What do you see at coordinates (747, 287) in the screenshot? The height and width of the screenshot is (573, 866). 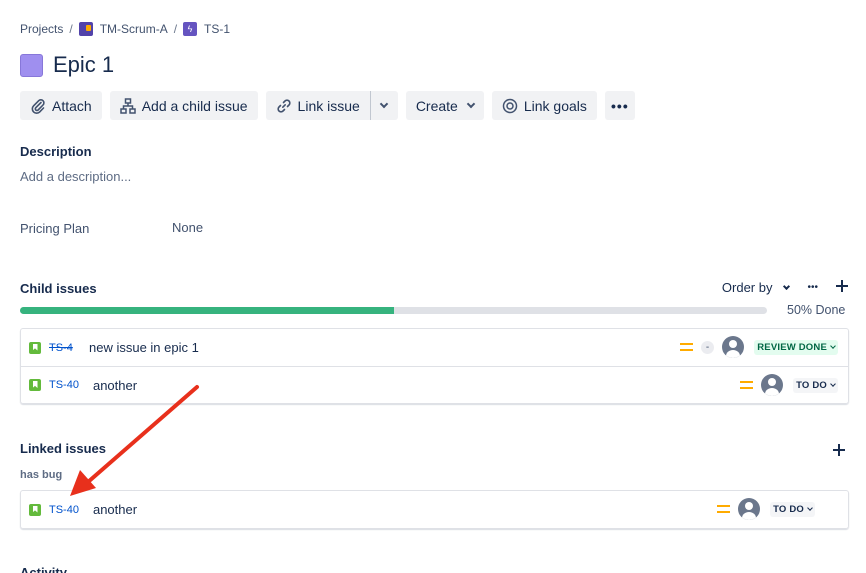 I see `order-by-label: Order by` at bounding box center [747, 287].